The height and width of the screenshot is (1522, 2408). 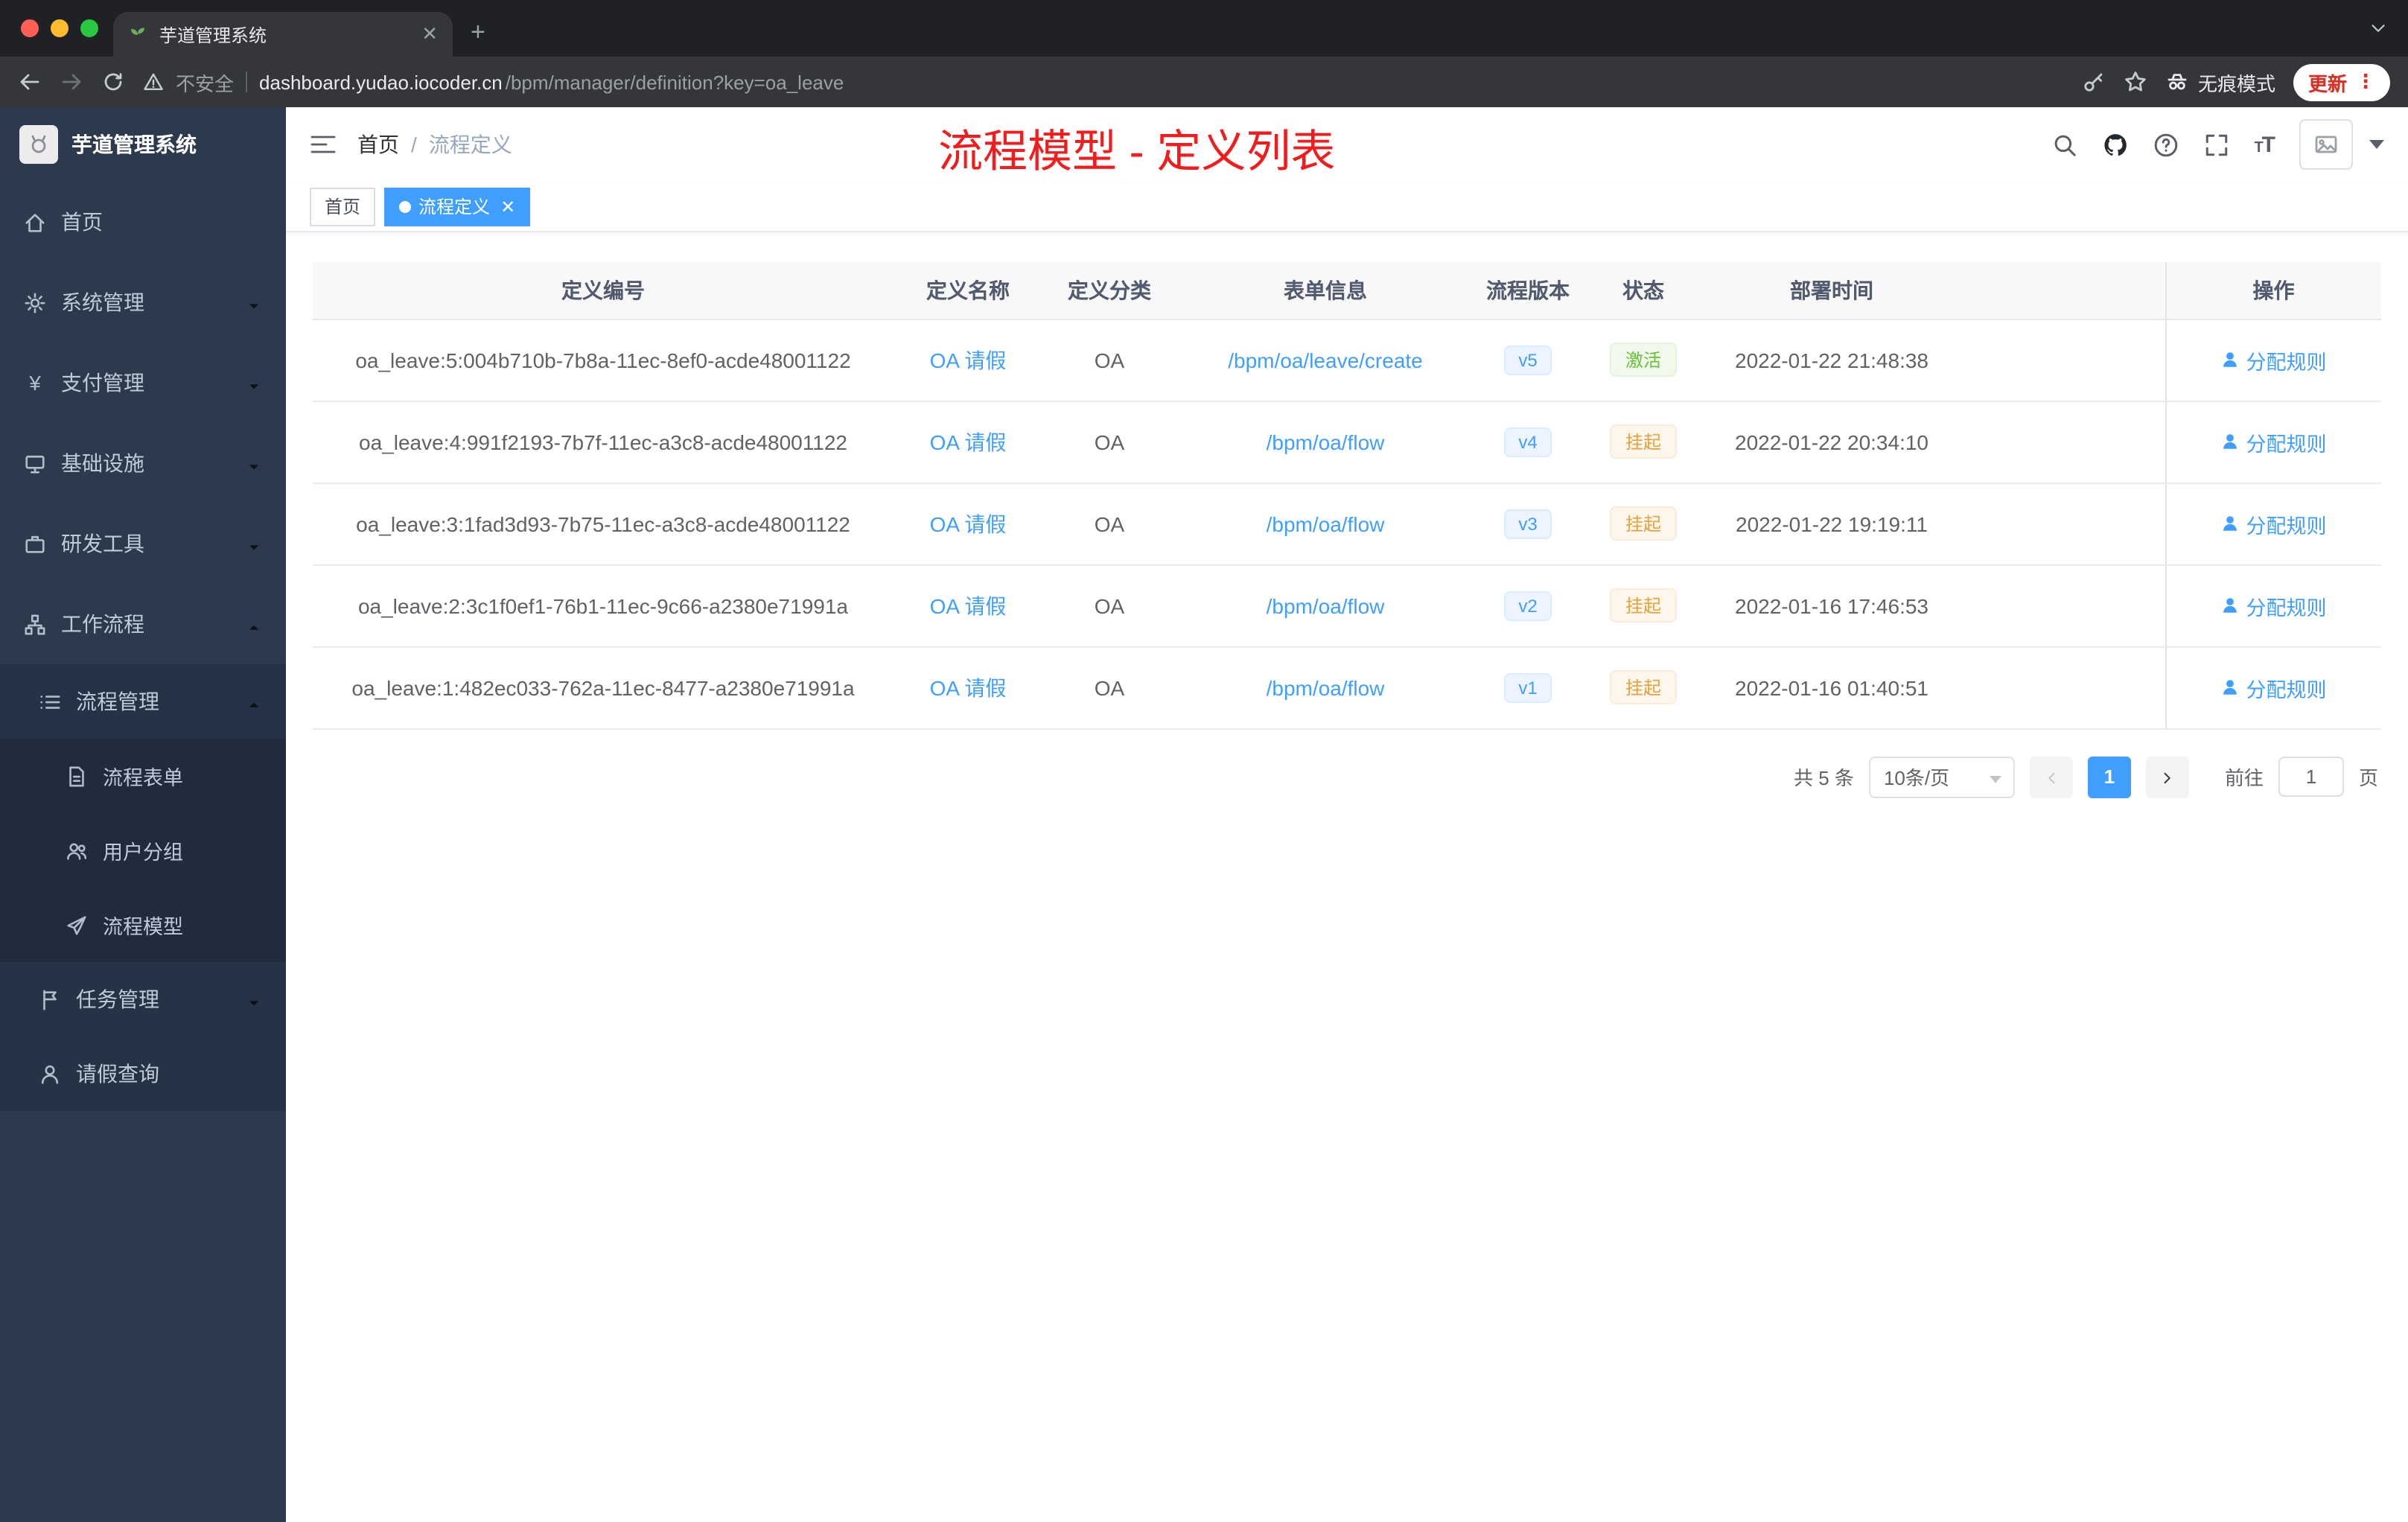 I want to click on fullscreen-icon, so click(x=2216, y=144).